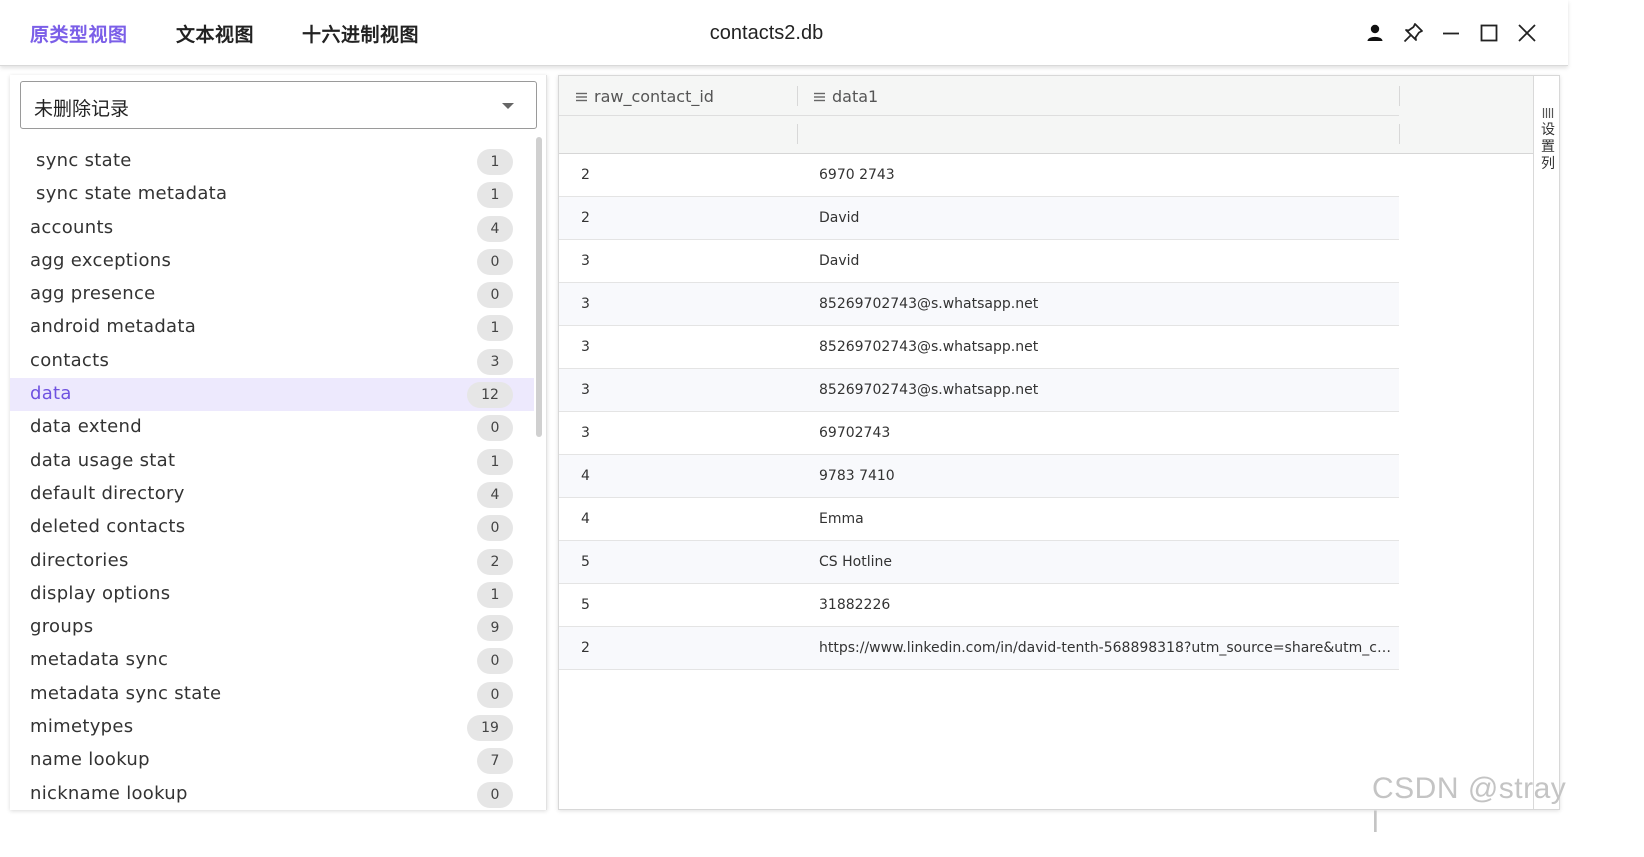 The height and width of the screenshot is (857, 1644). Describe the element at coordinates (979, 261) in the screenshot. I see `table-row: 3 David` at that location.